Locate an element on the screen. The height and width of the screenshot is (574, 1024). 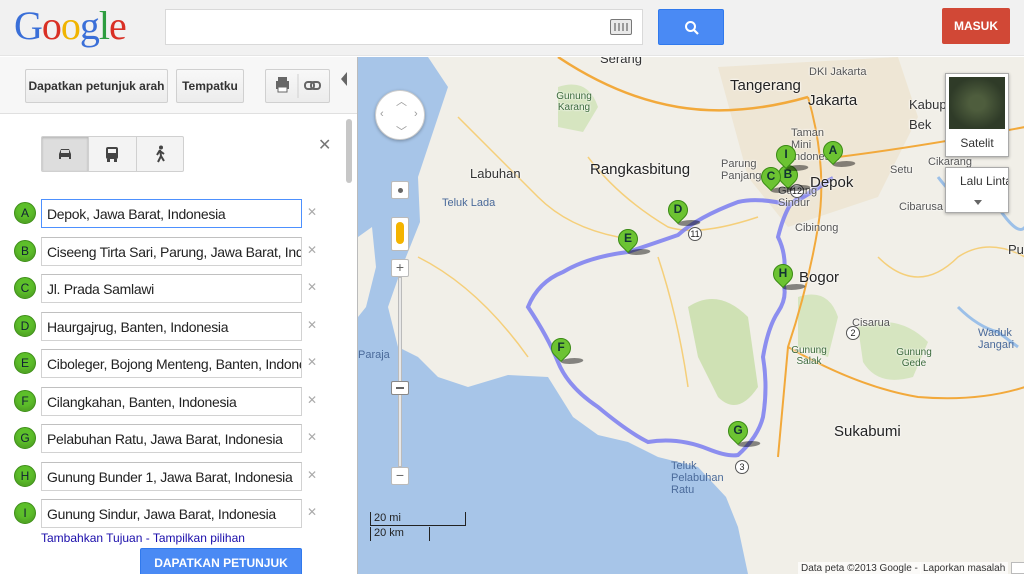
collapse-panel-icon is located at coordinates (344, 79).